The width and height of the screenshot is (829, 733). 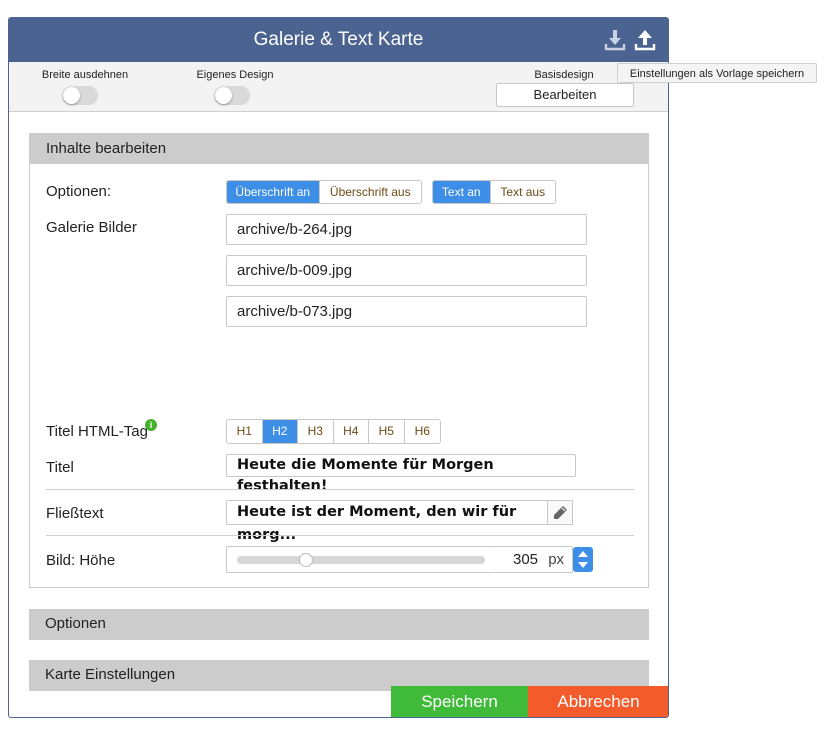 I want to click on heading-off-button: Überschrift aus, so click(x=370, y=192).